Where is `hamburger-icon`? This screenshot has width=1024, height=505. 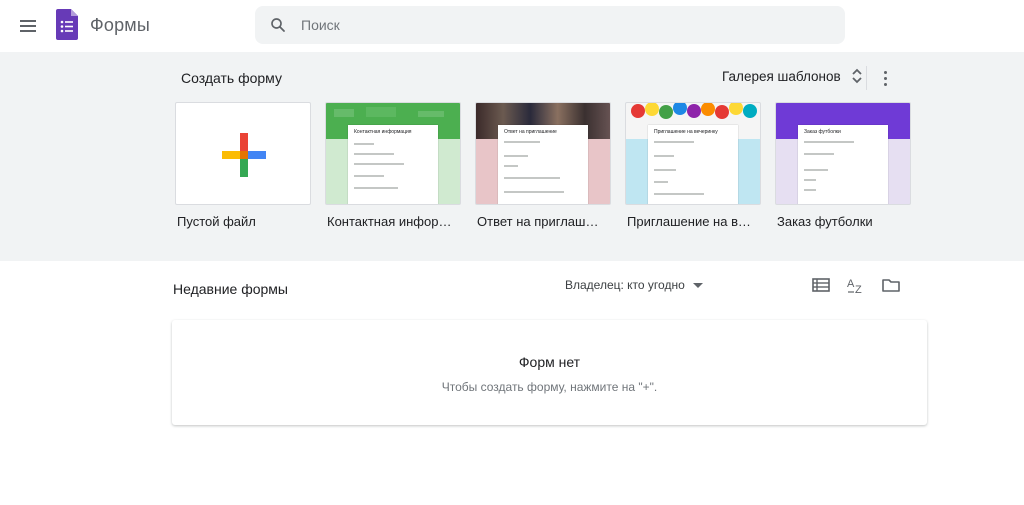
hamburger-icon is located at coordinates (28, 21).